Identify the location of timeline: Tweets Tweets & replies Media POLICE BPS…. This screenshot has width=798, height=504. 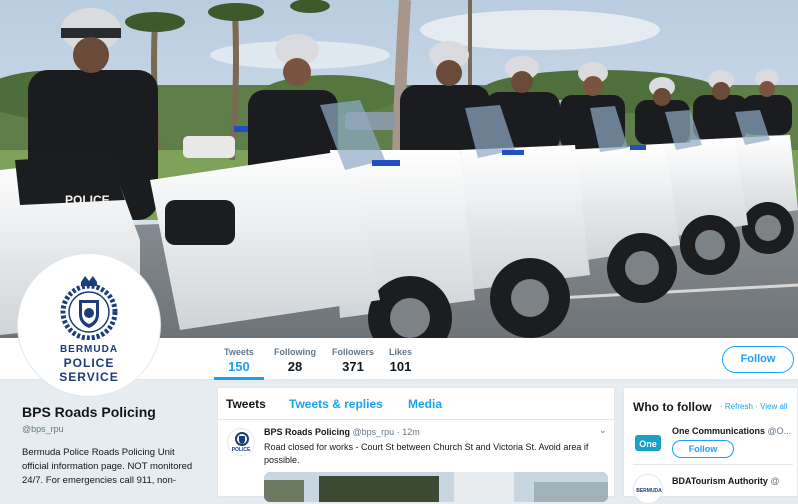
(416, 444).